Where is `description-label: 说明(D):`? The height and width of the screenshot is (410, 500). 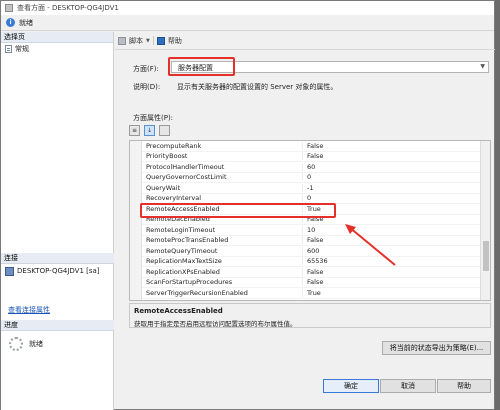 description-label: 说明(D): is located at coordinates (147, 87).